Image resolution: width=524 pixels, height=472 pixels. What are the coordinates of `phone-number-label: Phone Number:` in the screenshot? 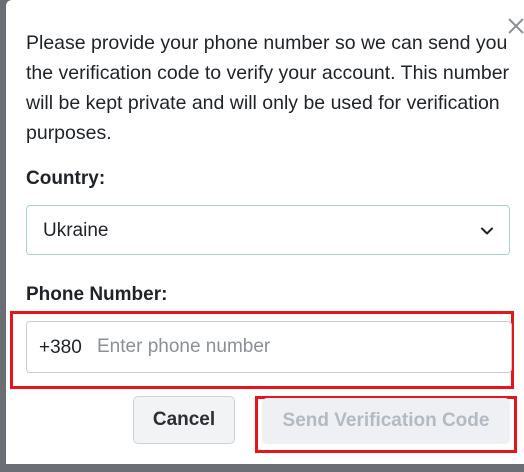 It's located at (97, 294).